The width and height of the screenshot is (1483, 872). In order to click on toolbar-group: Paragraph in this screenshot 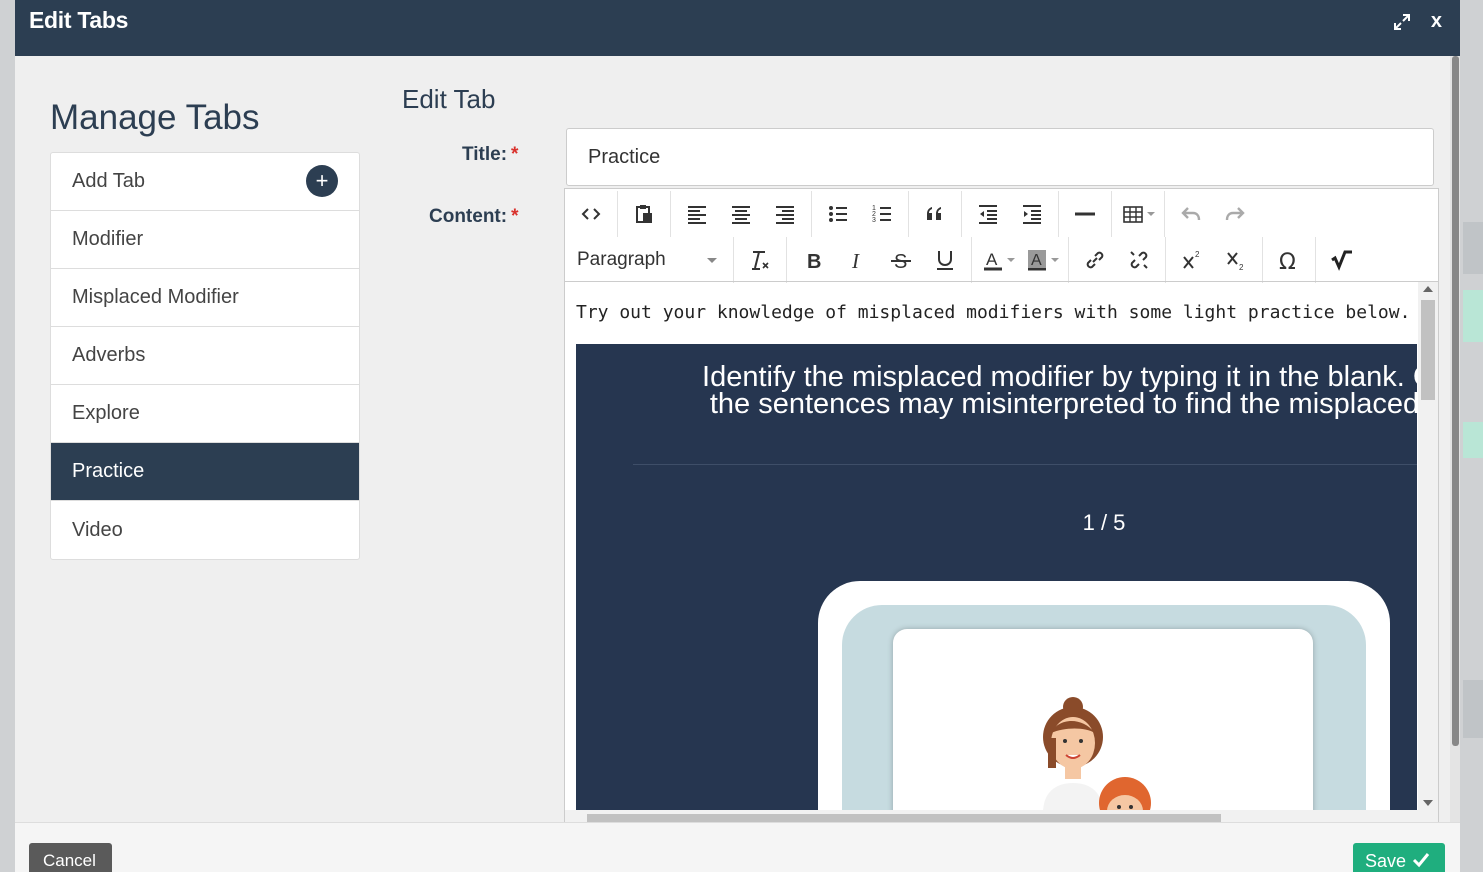, I will do `click(649, 260)`.